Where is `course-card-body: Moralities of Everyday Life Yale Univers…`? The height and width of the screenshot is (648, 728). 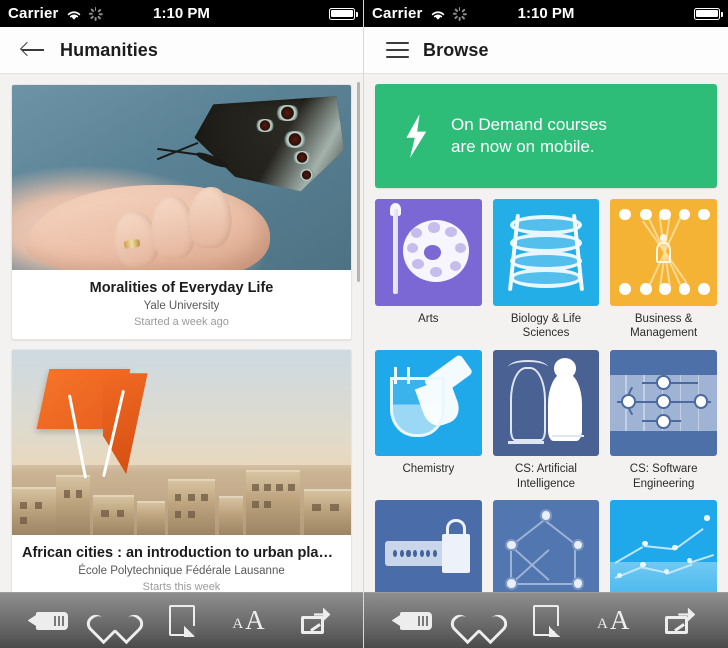 course-card-body: Moralities of Everyday Life Yale Univers… is located at coordinates (181, 304).